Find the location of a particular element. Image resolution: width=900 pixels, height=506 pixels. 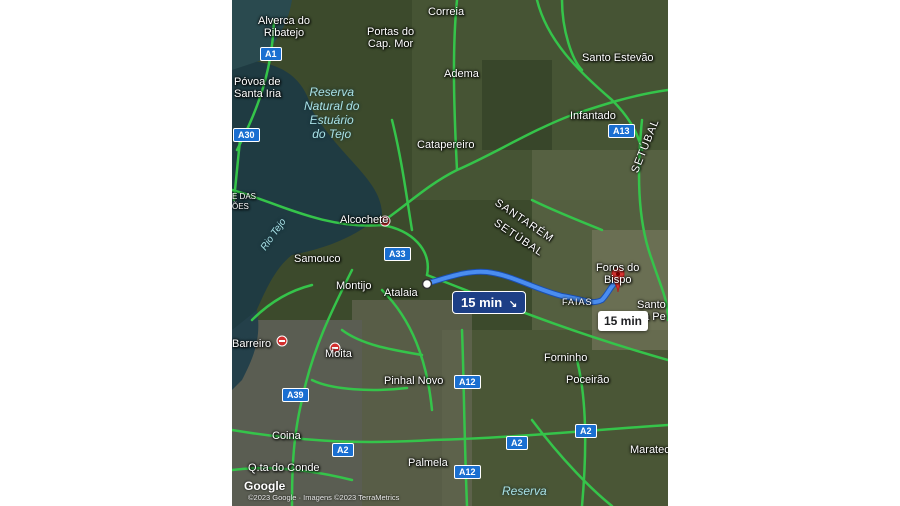

place-label: E DAS ÕES is located at coordinates (244, 201).